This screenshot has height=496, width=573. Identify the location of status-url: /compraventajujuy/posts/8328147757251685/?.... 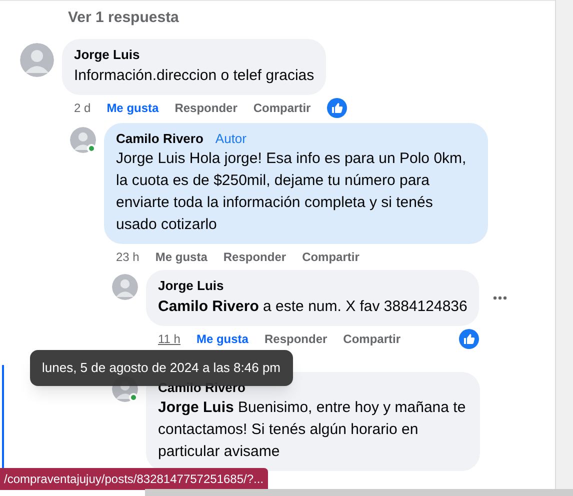
(134, 479).